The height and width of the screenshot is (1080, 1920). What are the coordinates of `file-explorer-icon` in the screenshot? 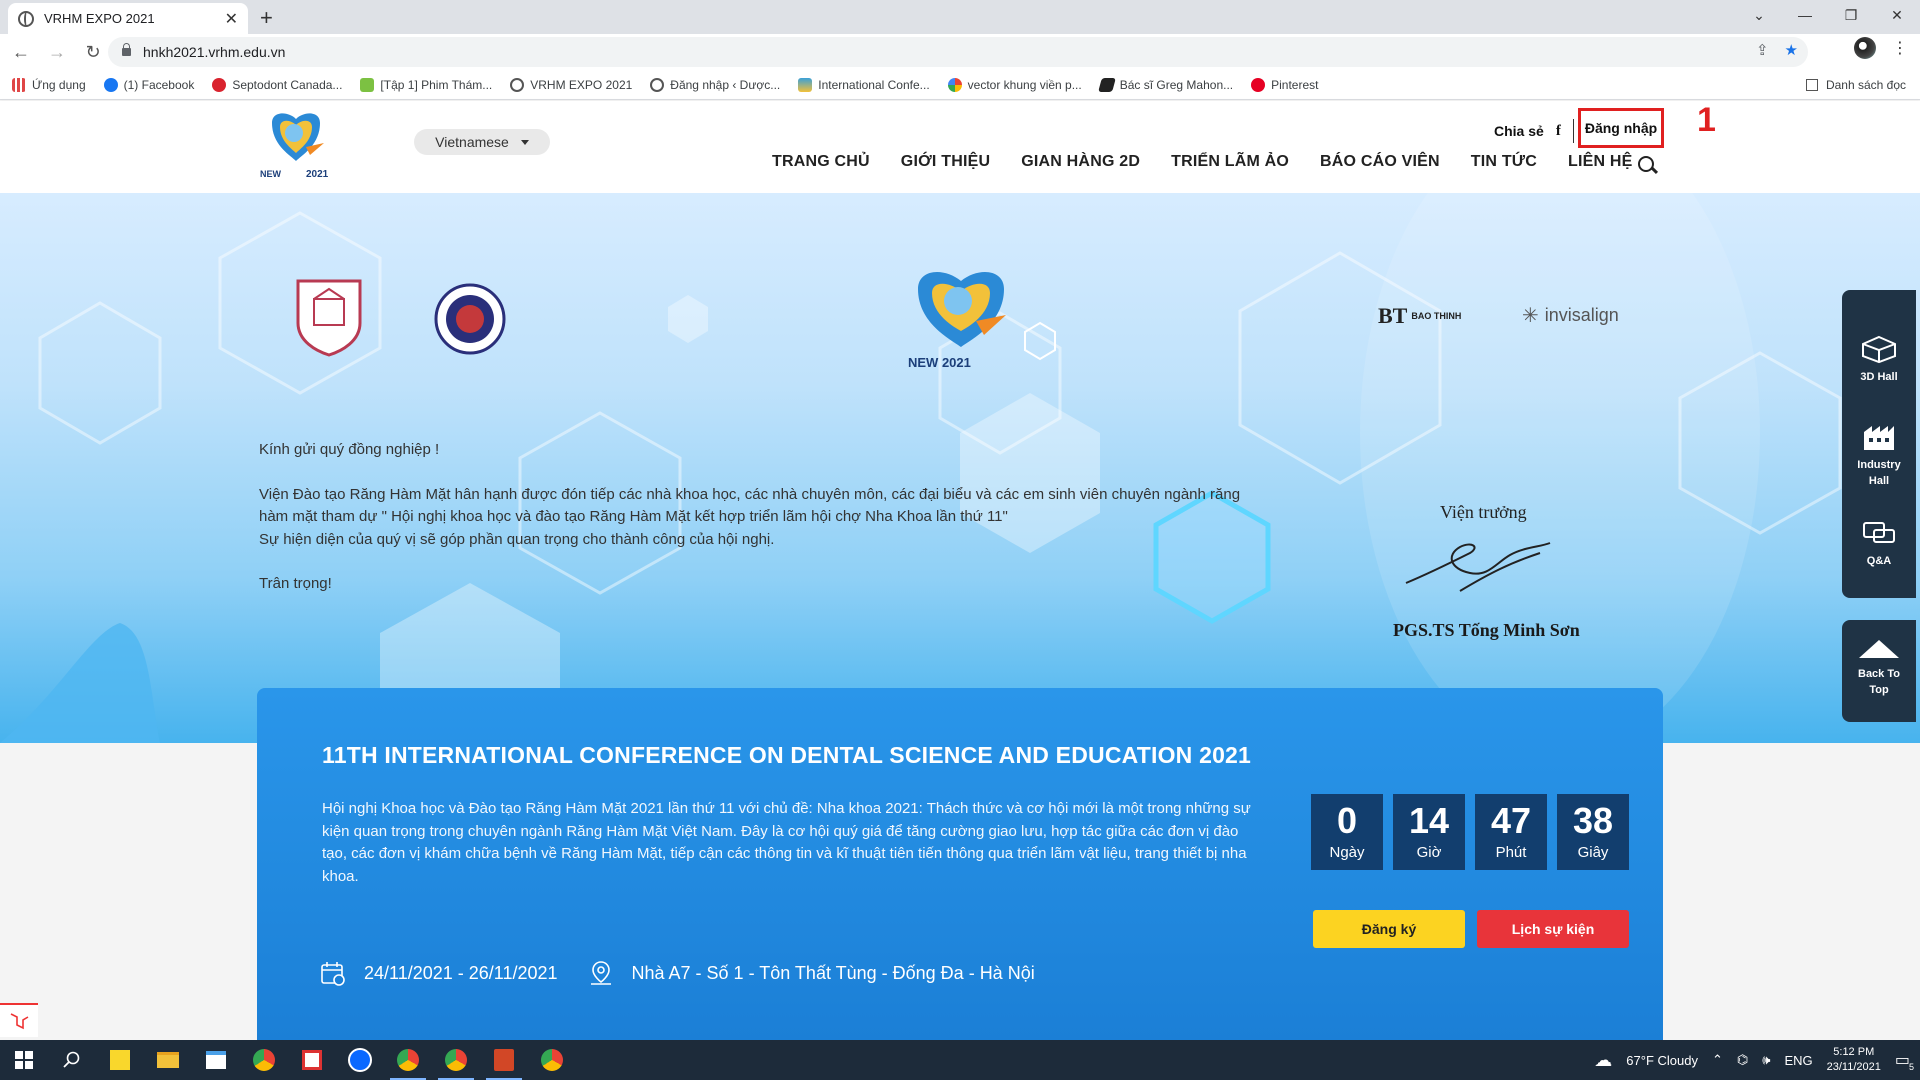 It's located at (168, 1060).